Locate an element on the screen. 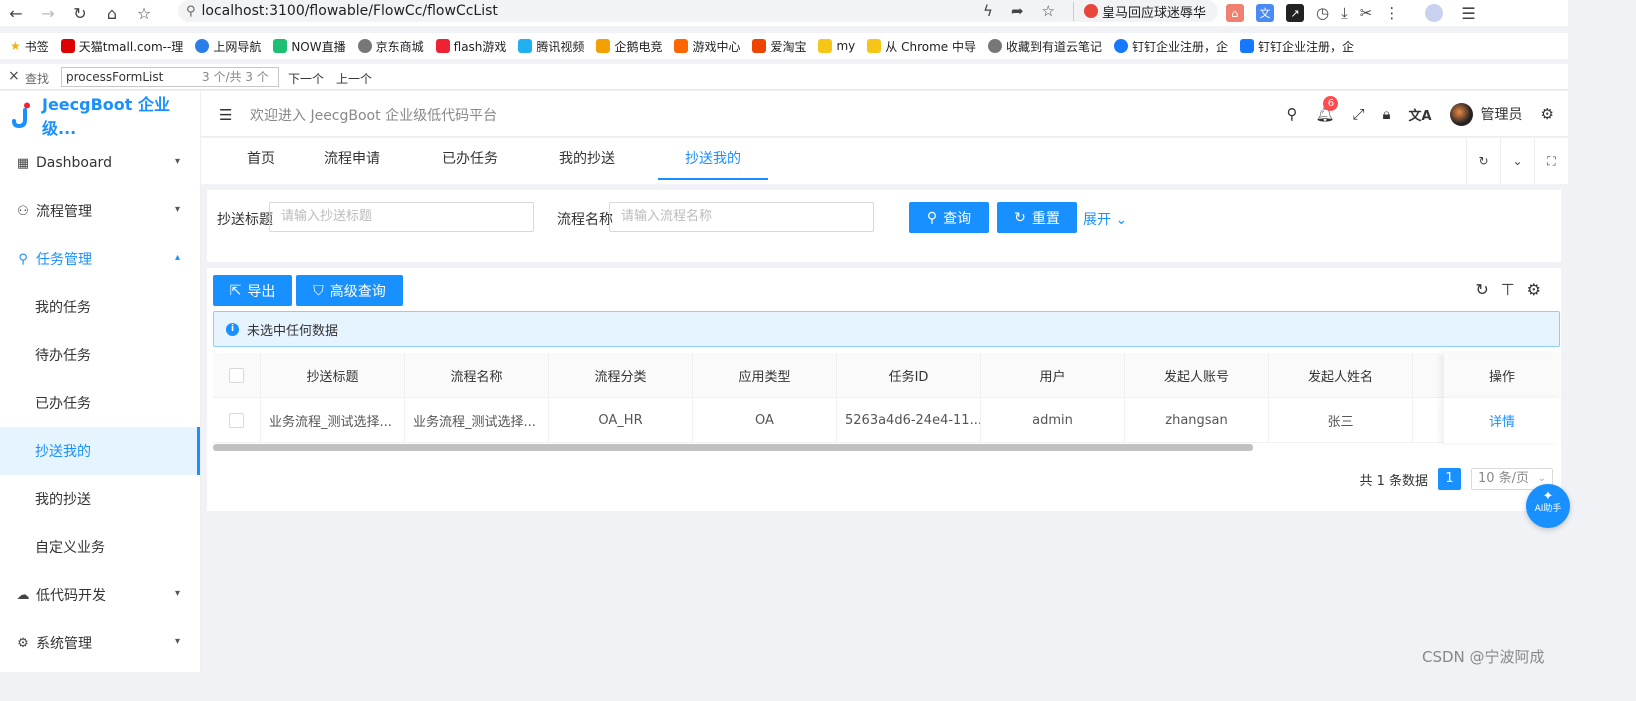 The image size is (1636, 701). globe-icon is located at coordinates (364, 46).